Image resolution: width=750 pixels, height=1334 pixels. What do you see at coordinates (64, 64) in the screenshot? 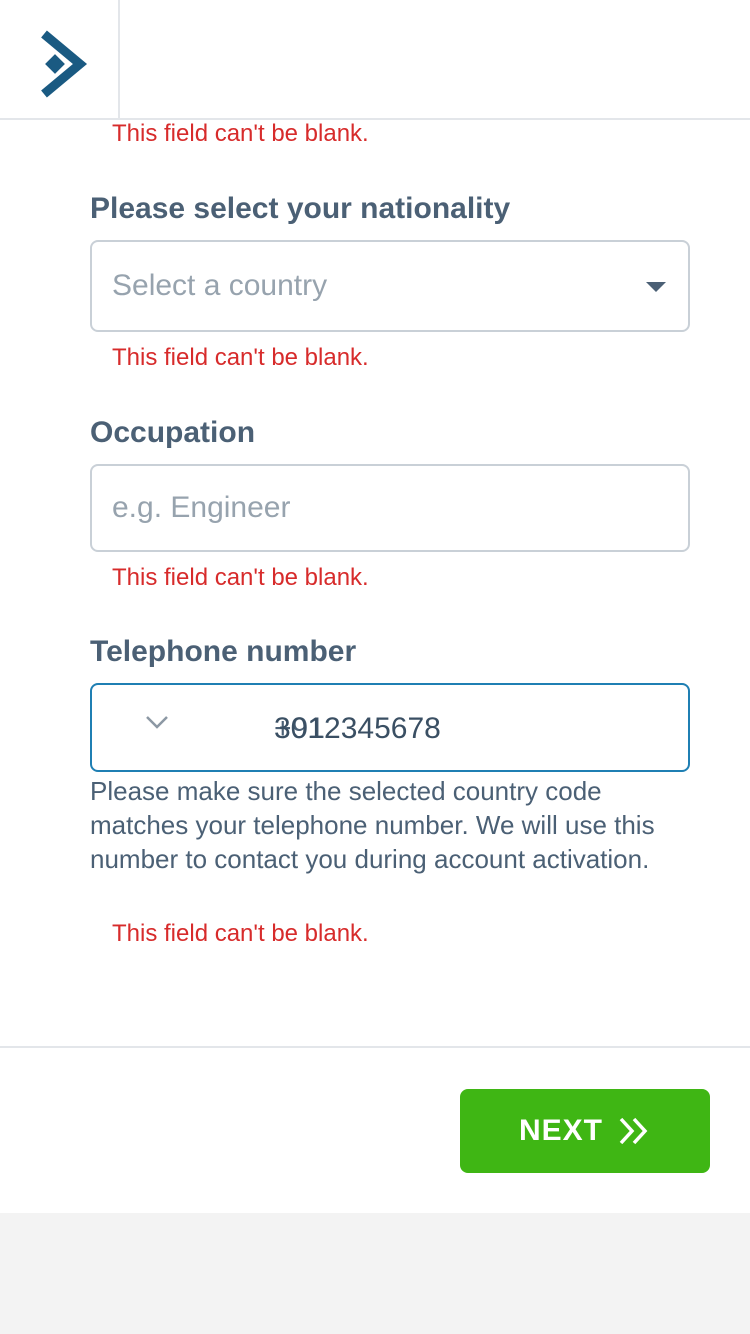
I see `diamond-arrow-logo-icon` at bounding box center [64, 64].